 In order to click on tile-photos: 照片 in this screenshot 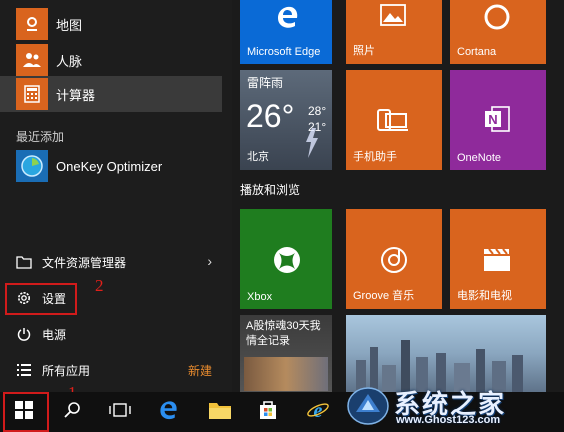, I will do `click(394, 32)`.